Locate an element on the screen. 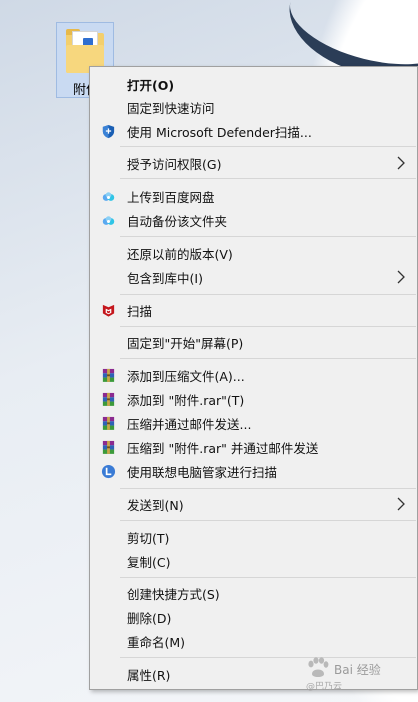 The width and height of the screenshot is (418, 702). menu-item-rename: 重命名(M) is located at coordinates (253, 641).